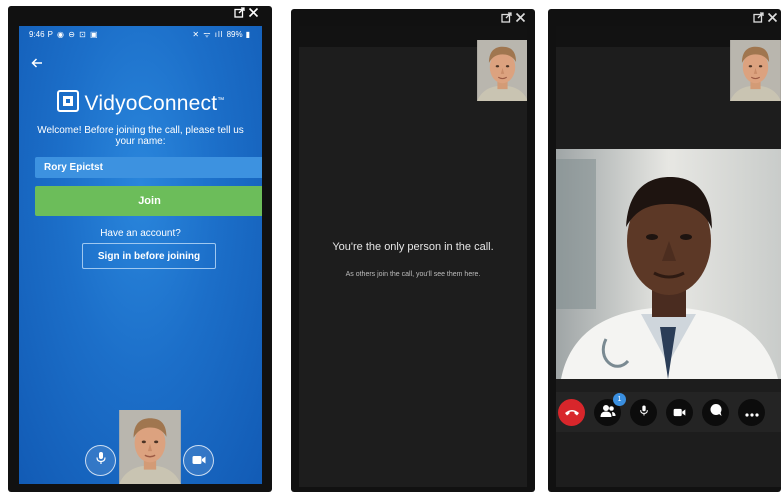  I want to click on join-button: Join, so click(148, 201).